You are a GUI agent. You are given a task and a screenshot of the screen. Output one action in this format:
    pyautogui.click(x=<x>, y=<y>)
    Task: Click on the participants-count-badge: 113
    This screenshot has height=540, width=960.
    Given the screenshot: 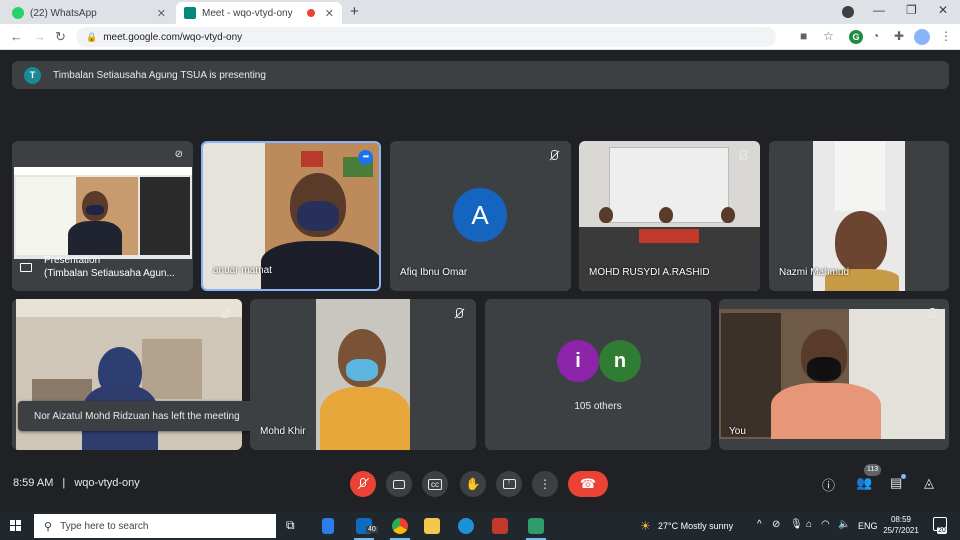 What is the action you would take?
    pyautogui.click(x=873, y=470)
    